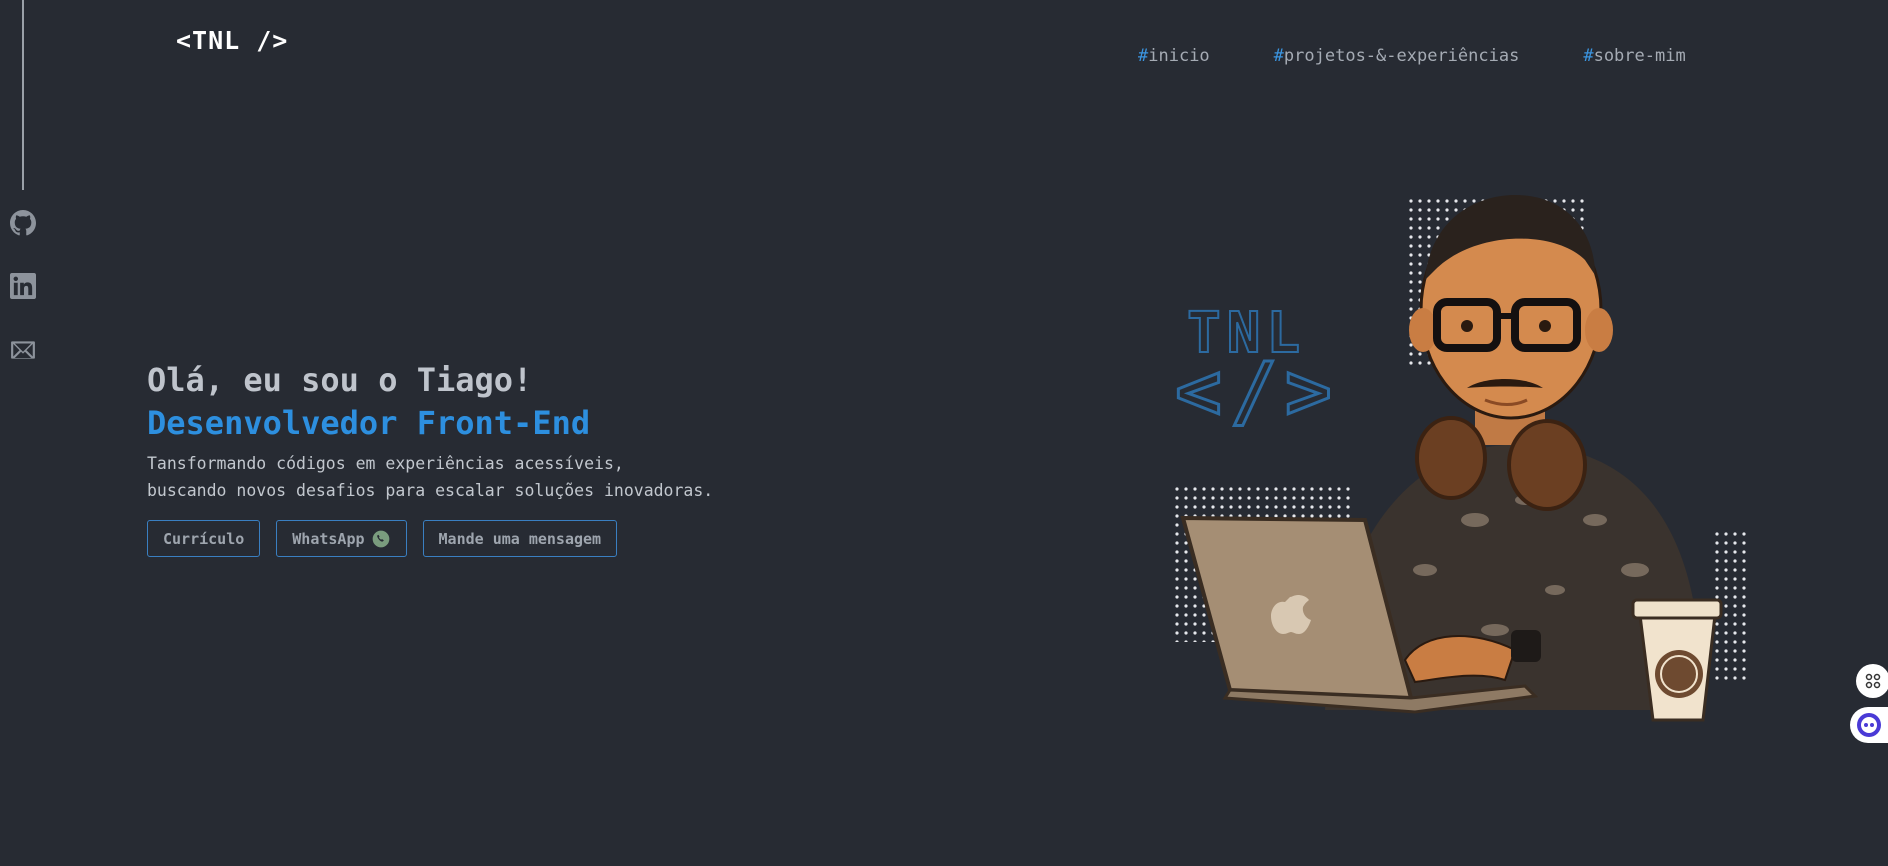  Describe the element at coordinates (369, 423) in the screenshot. I see `hero-role: Desenvolvedor Front-End` at that location.